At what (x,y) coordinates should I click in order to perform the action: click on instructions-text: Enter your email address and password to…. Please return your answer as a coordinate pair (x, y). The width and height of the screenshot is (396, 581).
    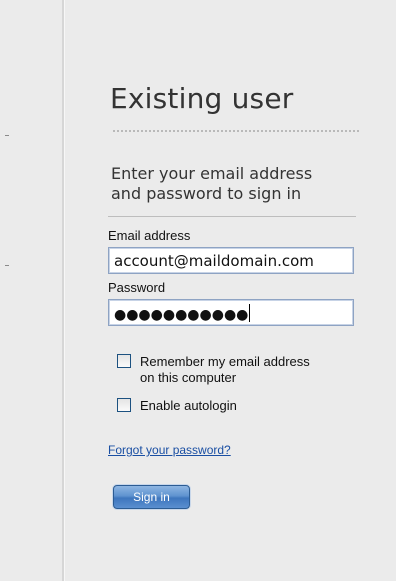
    Looking at the image, I should click on (236, 184).